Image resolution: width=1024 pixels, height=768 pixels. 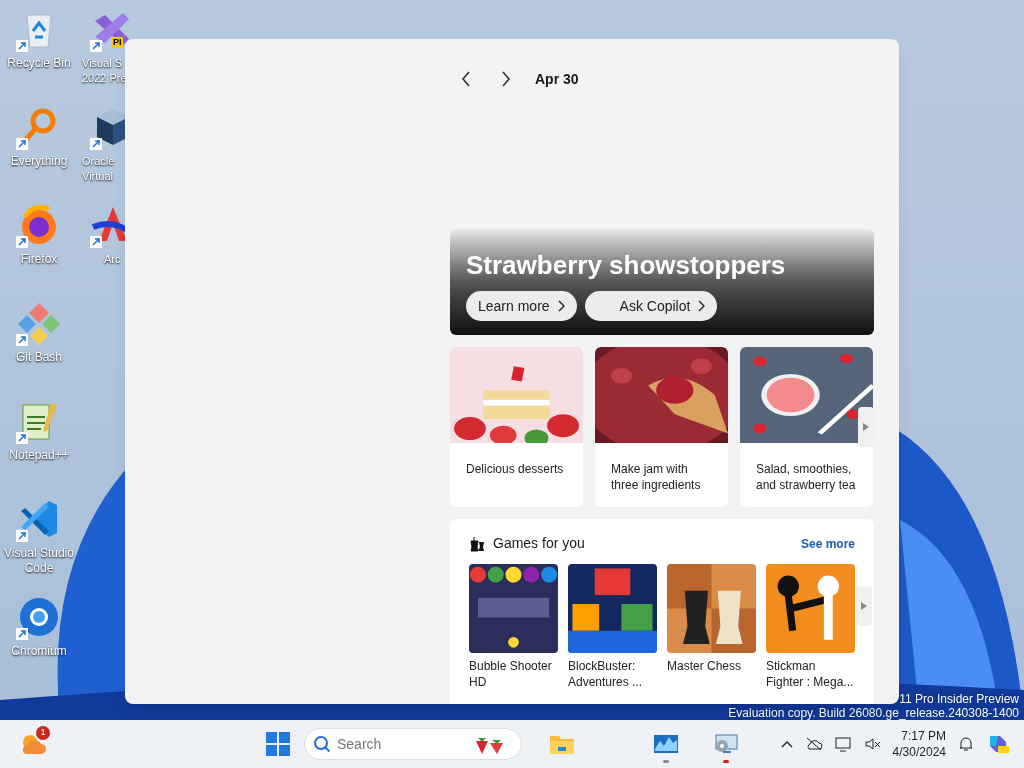 I want to click on speaker-muted-icon, so click(x=872, y=744).